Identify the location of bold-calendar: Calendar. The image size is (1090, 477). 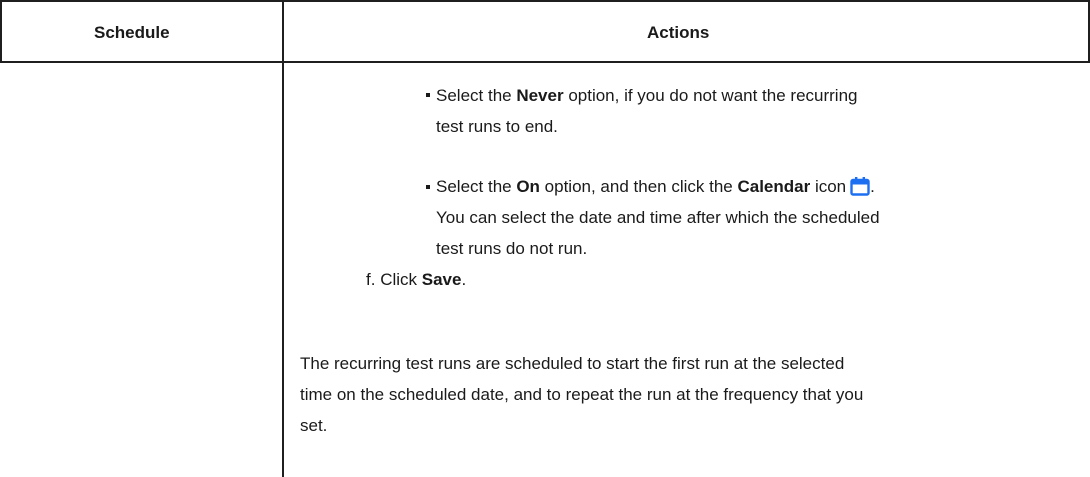
(774, 186).